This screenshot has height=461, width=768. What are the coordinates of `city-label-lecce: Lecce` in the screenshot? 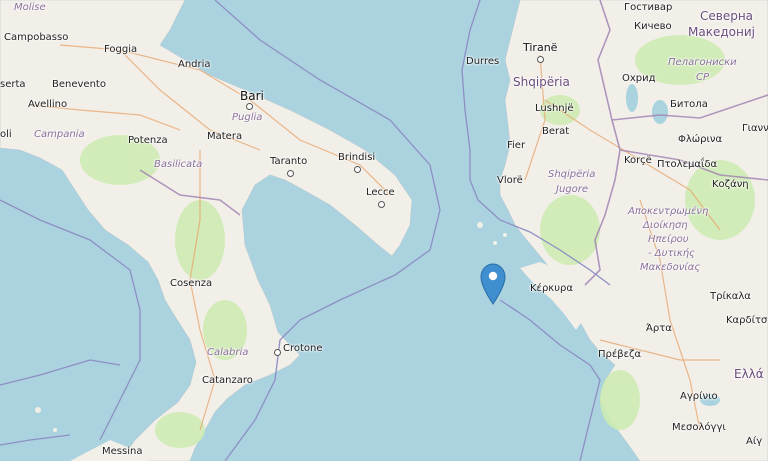 It's located at (380, 192).